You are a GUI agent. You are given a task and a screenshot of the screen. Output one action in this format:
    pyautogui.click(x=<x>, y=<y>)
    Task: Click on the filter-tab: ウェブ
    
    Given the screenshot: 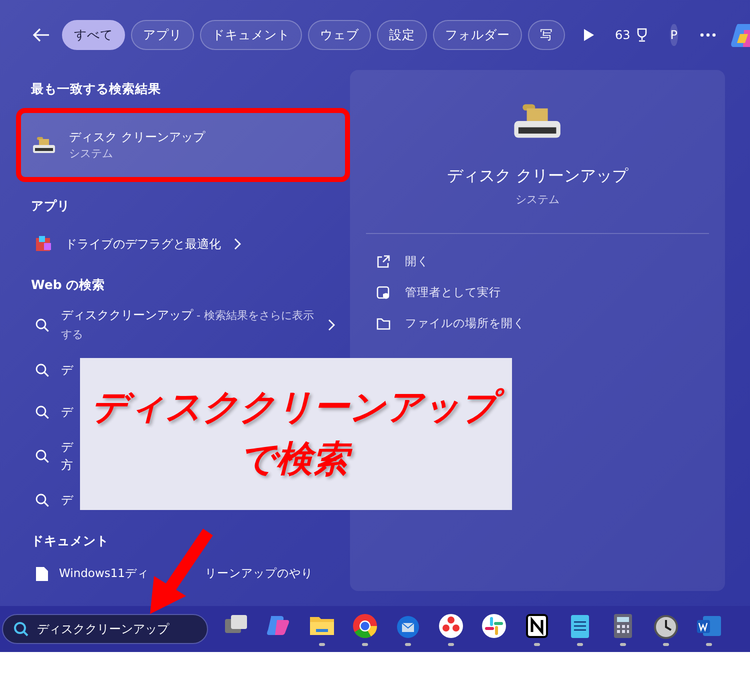 What is the action you would take?
    pyautogui.click(x=339, y=35)
    